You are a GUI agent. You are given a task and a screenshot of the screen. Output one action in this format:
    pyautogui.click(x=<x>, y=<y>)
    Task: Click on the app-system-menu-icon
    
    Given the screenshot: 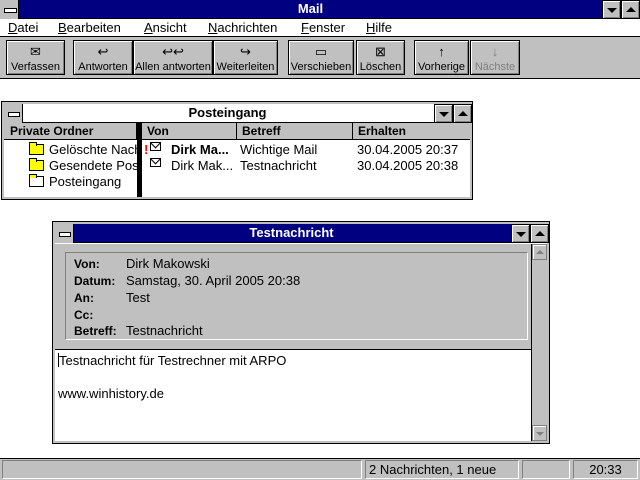 What is the action you would take?
    pyautogui.click(x=9, y=9)
    